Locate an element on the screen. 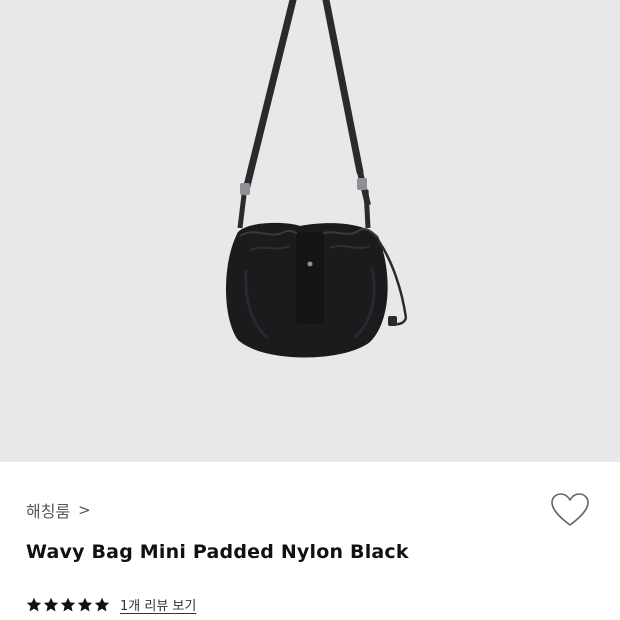 The height and width of the screenshot is (620, 620). star-rating is located at coordinates (68, 605).